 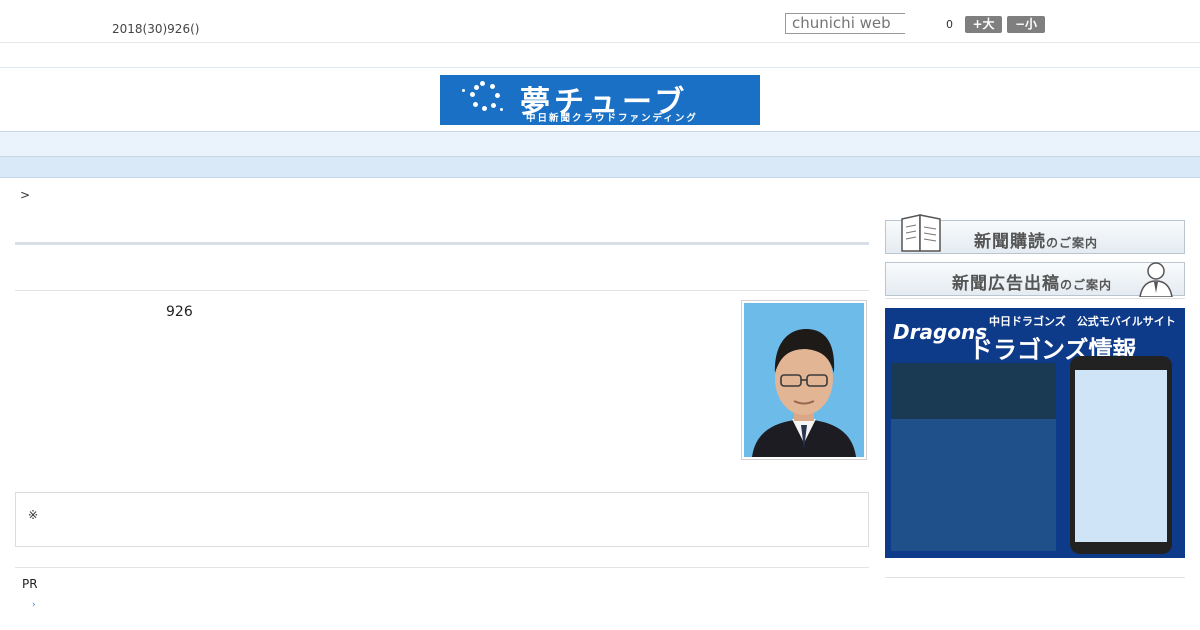 What do you see at coordinates (30, 584) in the screenshot?
I see `pr-label: PR` at bounding box center [30, 584].